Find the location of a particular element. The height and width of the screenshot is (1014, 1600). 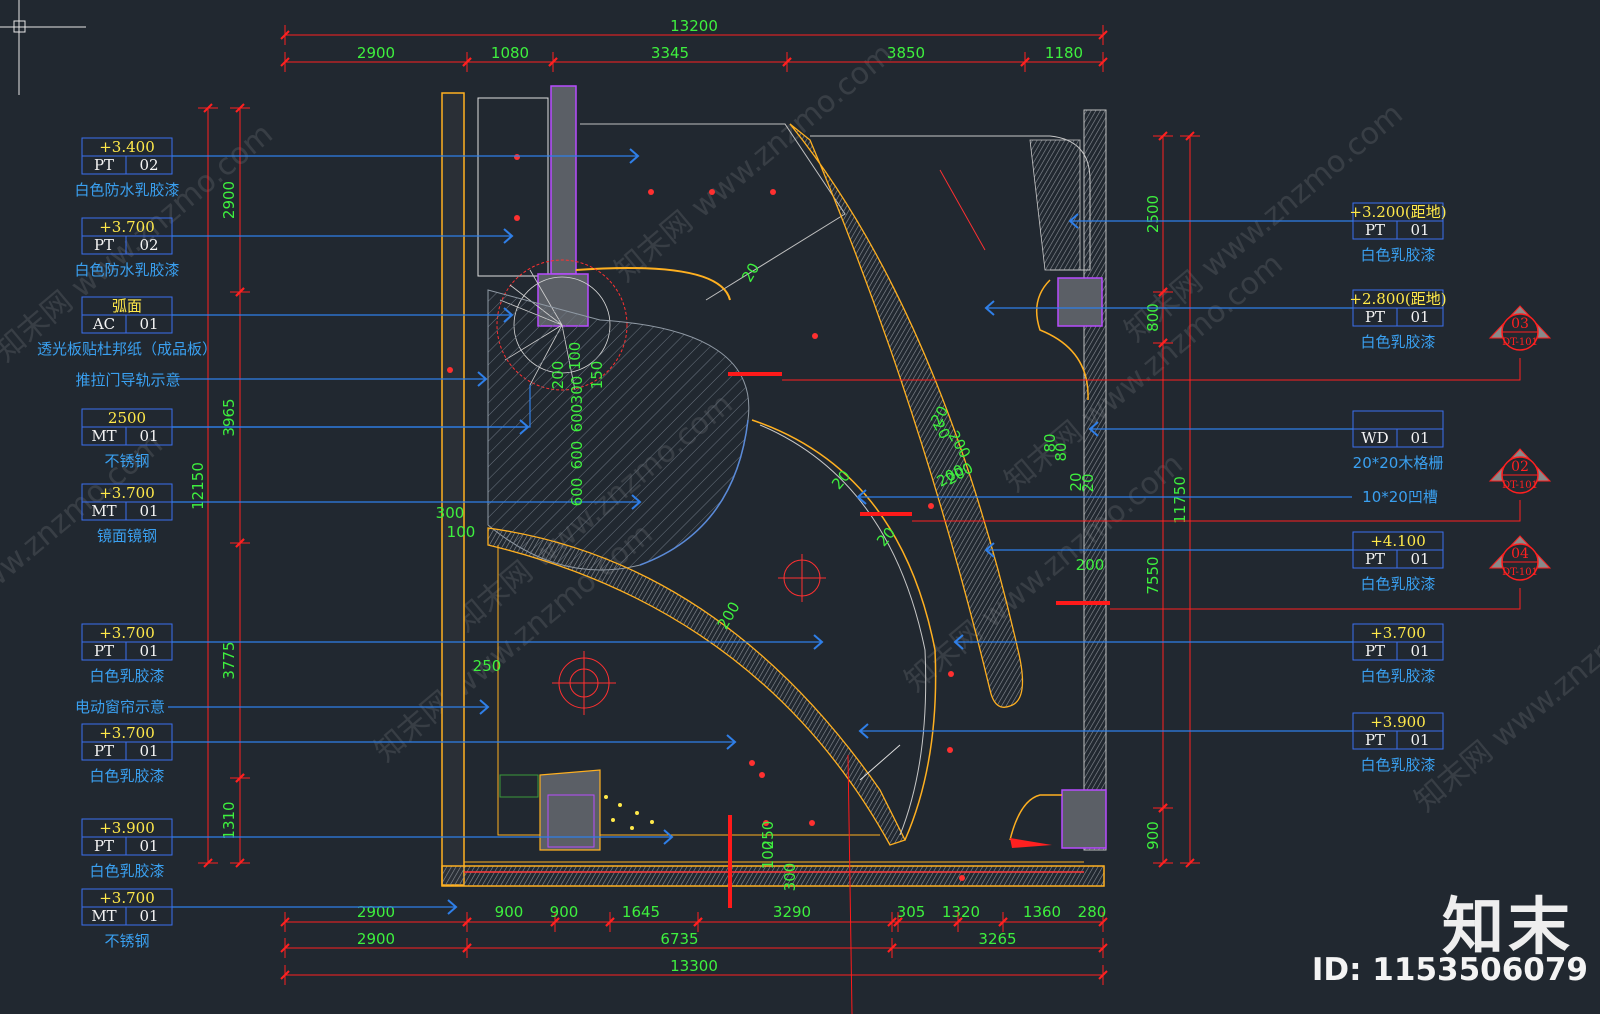

material-tag: +3.700MT 01 不锈钢 is located at coordinates (269, 919).